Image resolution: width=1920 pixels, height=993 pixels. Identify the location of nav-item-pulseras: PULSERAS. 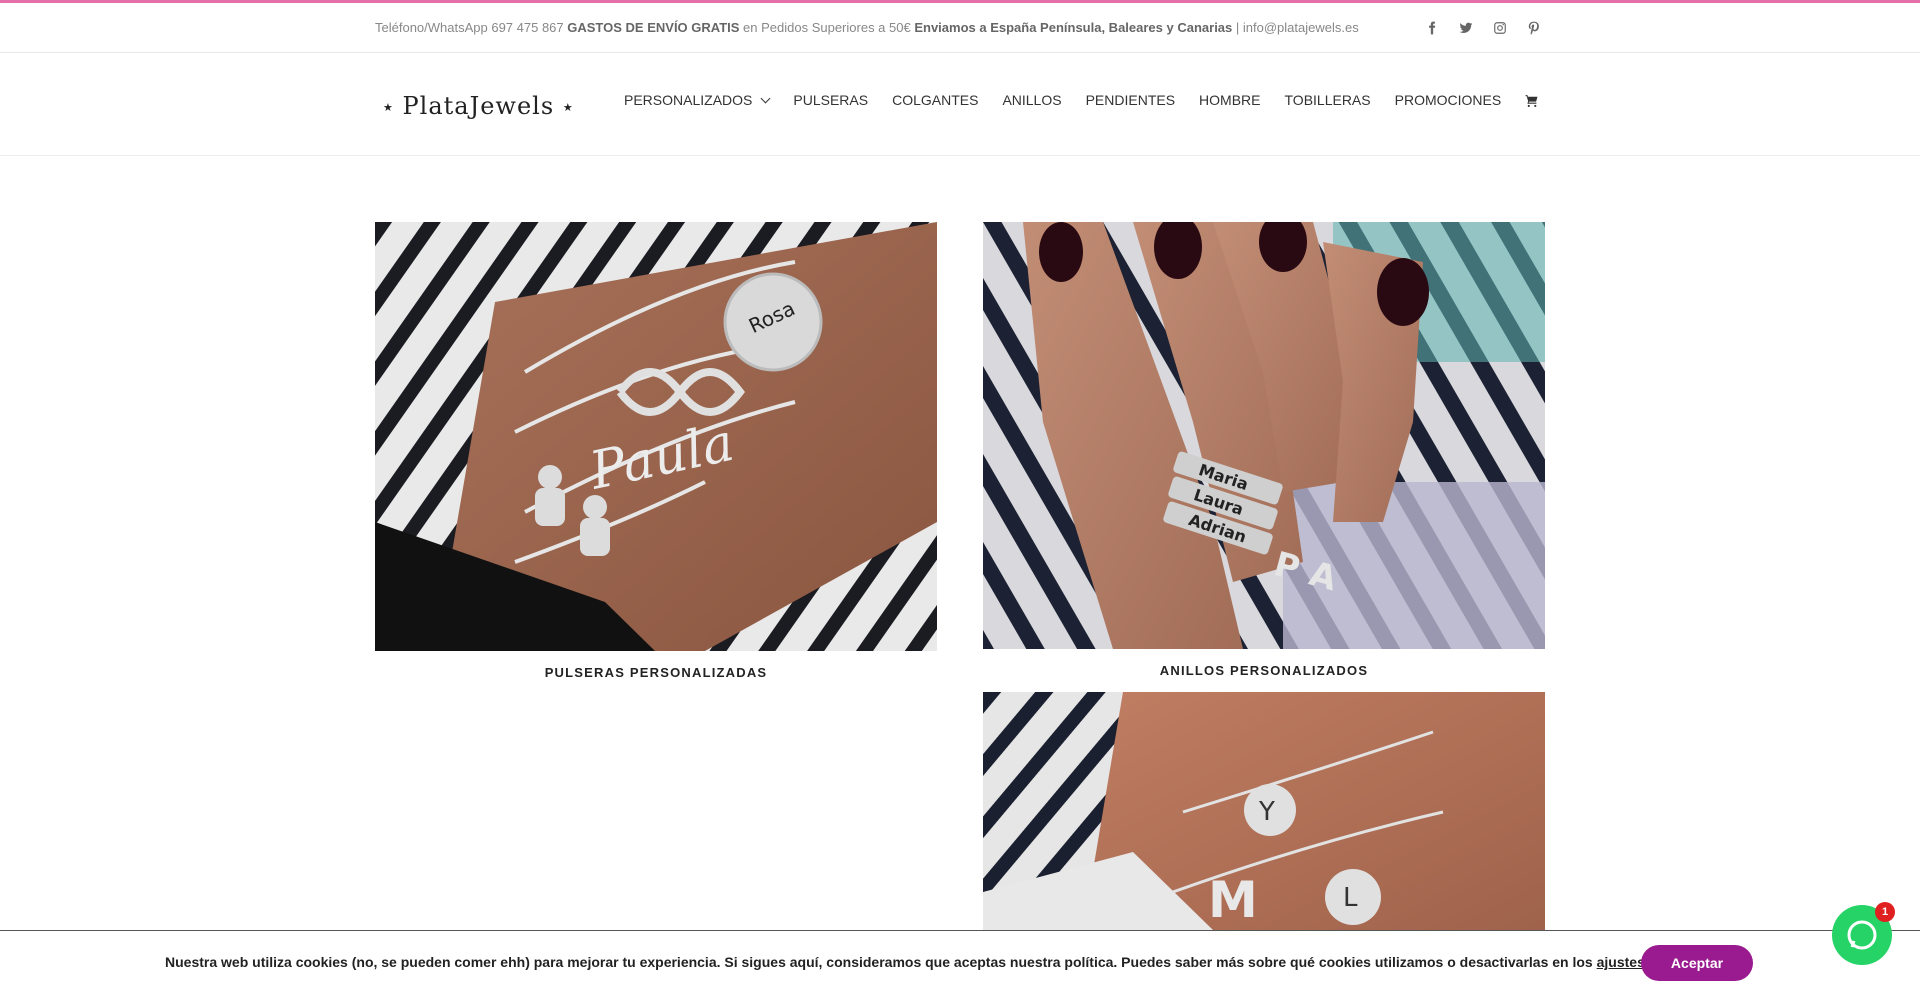
(830, 100).